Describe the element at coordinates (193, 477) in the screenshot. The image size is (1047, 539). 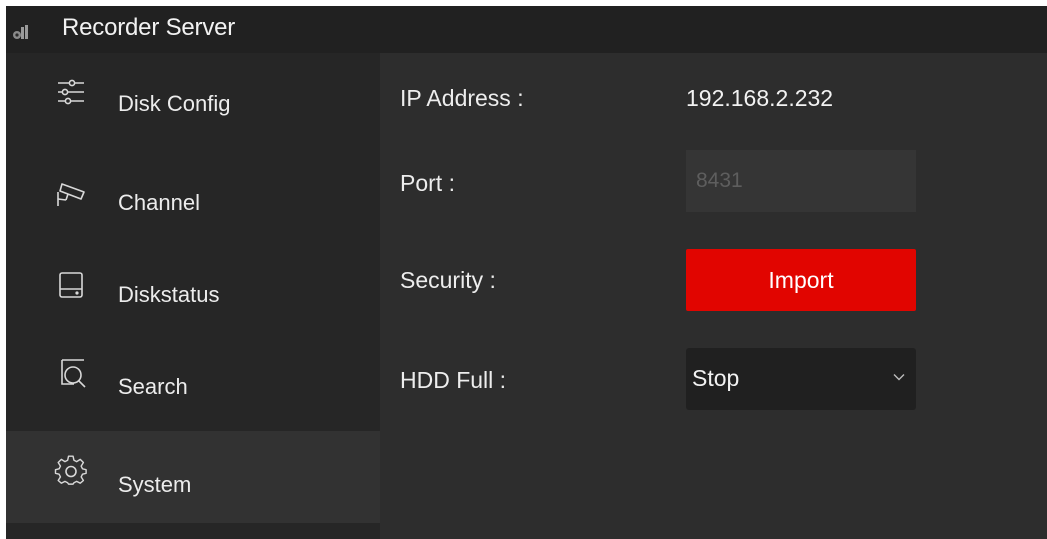
I see `sidebar-item-system: System` at that location.